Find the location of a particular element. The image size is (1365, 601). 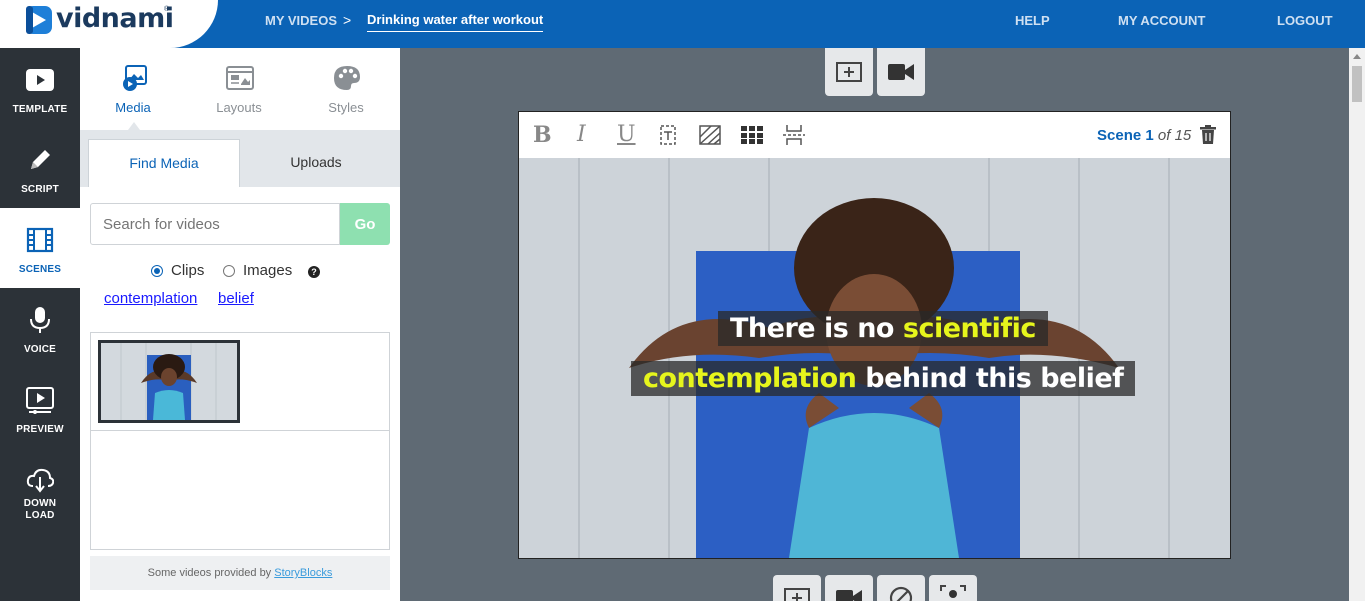

add-scene-above-button is located at coordinates (849, 72).